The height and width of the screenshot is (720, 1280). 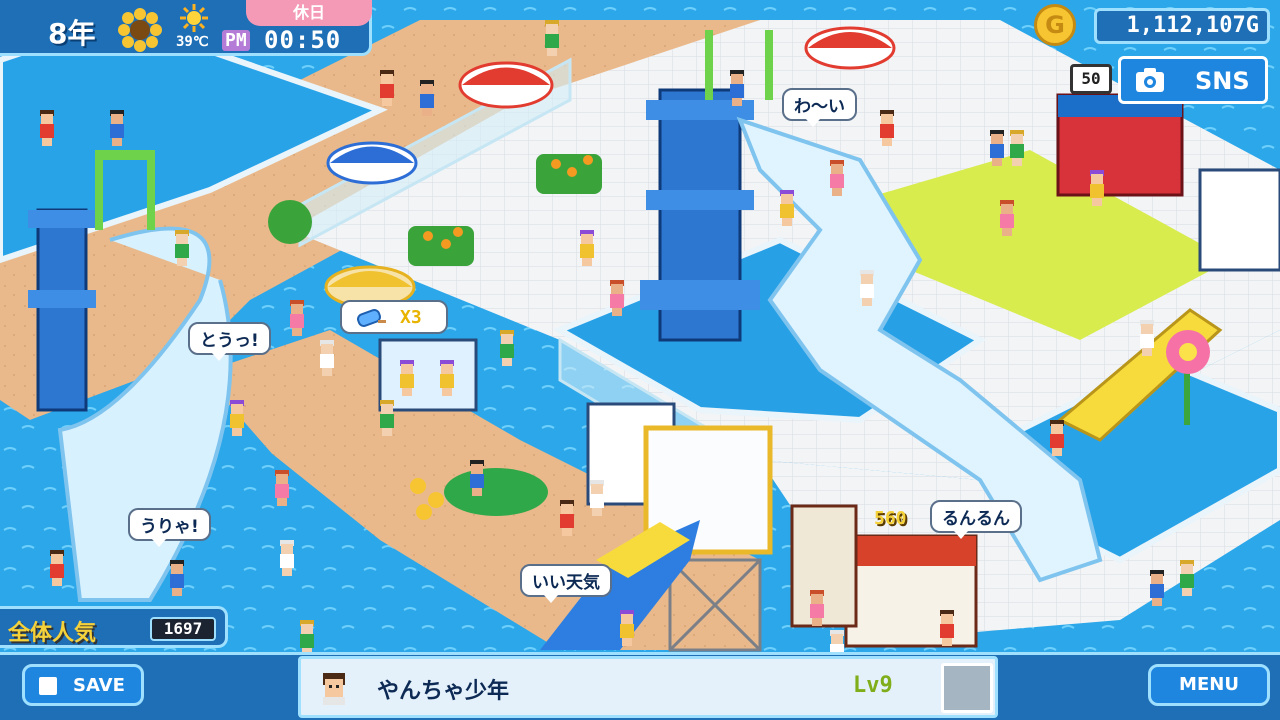 I want to click on item-bubble: X3, so click(x=394, y=317).